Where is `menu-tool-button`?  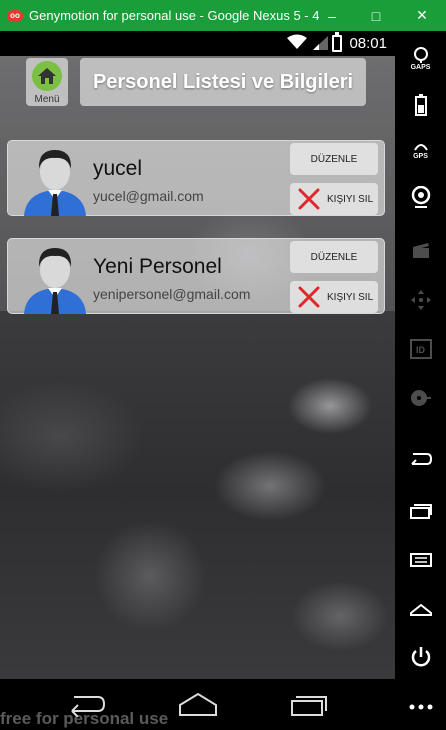
menu-tool-button is located at coordinates (420, 560).